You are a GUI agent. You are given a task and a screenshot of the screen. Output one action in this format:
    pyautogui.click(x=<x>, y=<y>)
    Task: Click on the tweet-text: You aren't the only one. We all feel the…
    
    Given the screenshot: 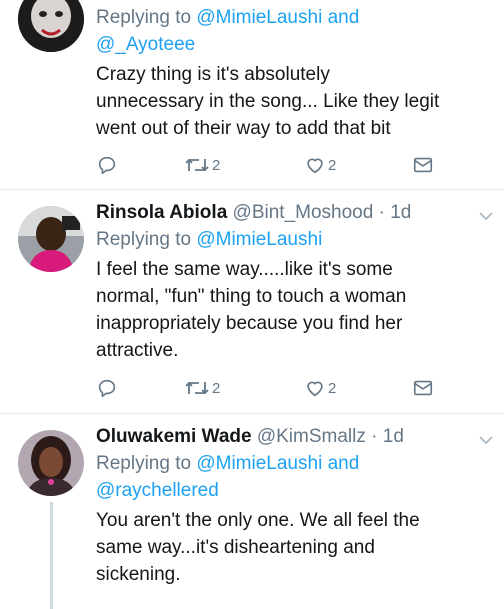 What is the action you would take?
    pyautogui.click(x=293, y=547)
    